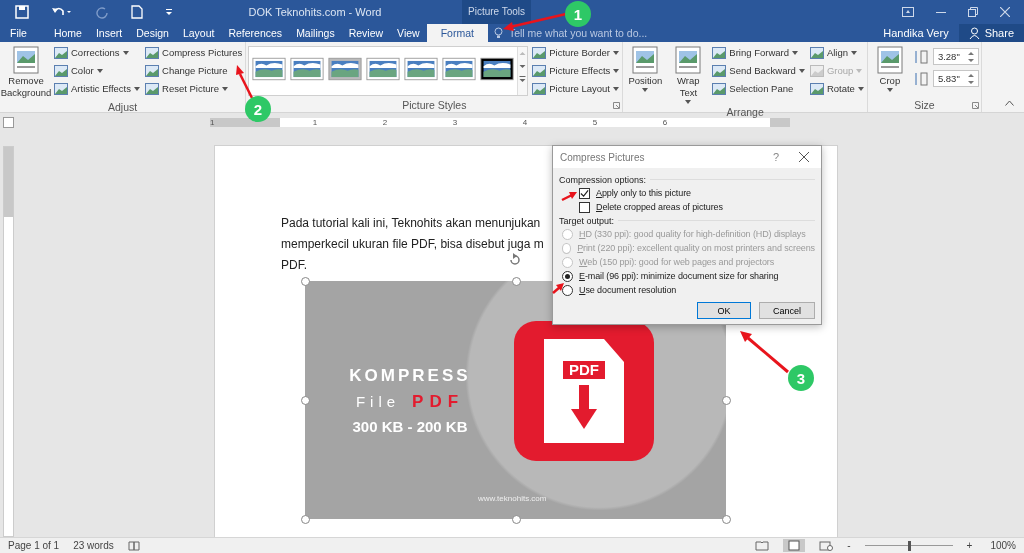 The height and width of the screenshot is (553, 1024). I want to click on ribbon-button: Picture Layout, so click(576, 88).